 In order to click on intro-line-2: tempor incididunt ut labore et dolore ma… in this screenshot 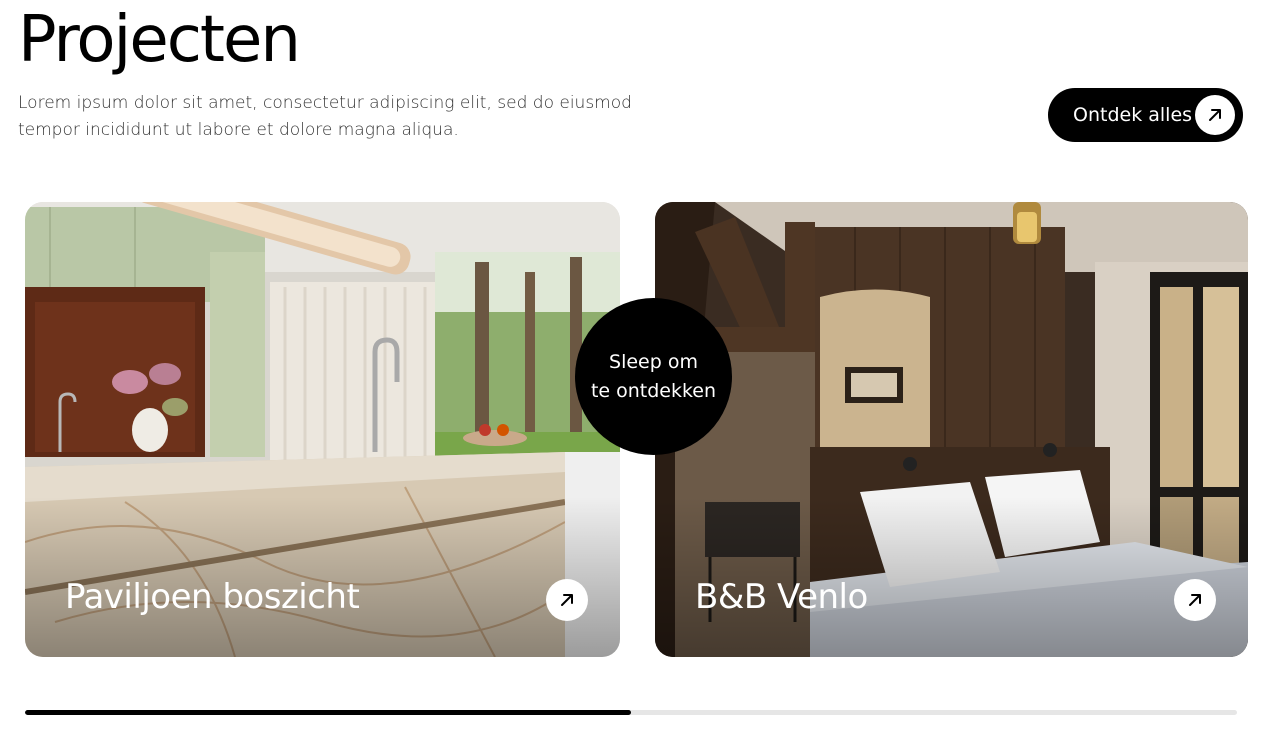, I will do `click(238, 130)`.